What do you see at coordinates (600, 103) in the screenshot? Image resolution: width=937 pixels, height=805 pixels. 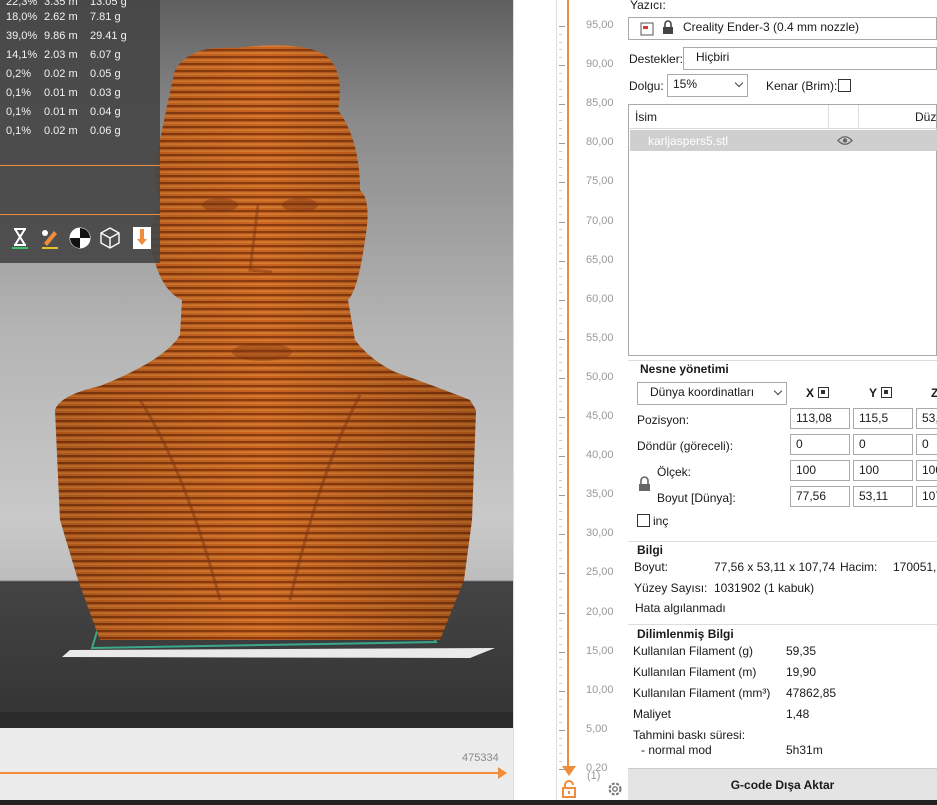 I see `ruler-tick-label: 85,00` at bounding box center [600, 103].